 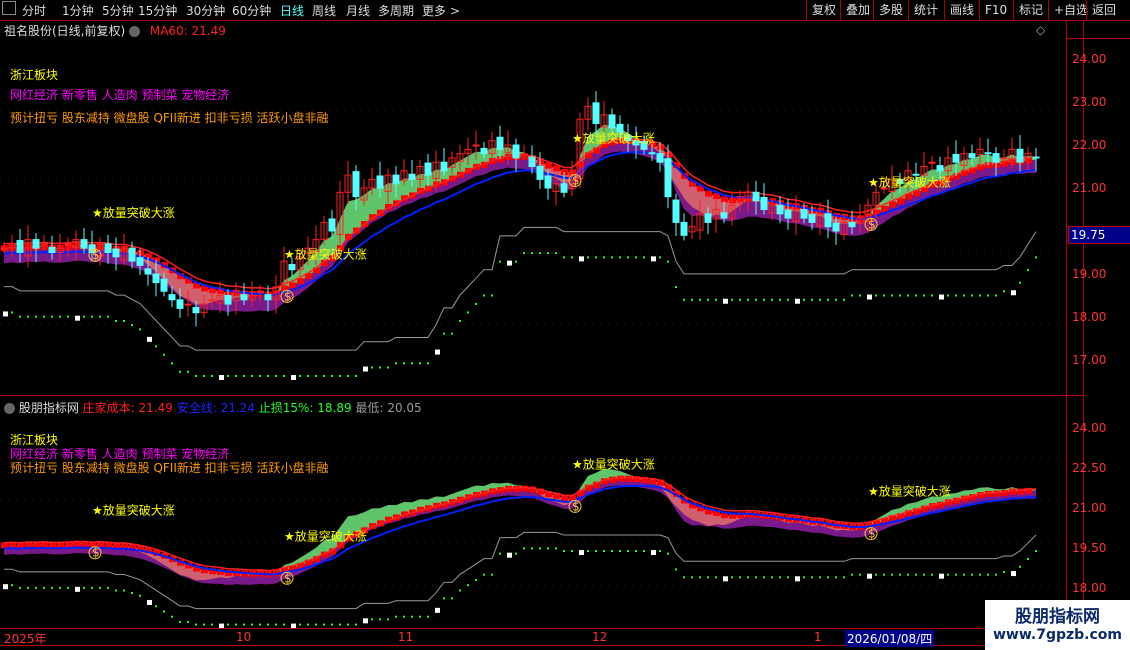 What do you see at coordinates (1089, 317) in the screenshot?
I see `price-axis-tick: 18.00` at bounding box center [1089, 317].